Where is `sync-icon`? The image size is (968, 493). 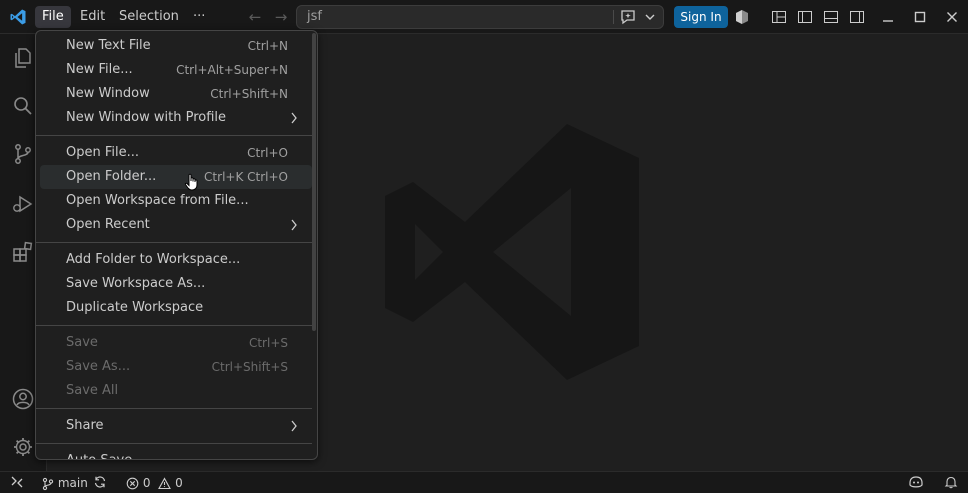
sync-icon is located at coordinates (100, 482).